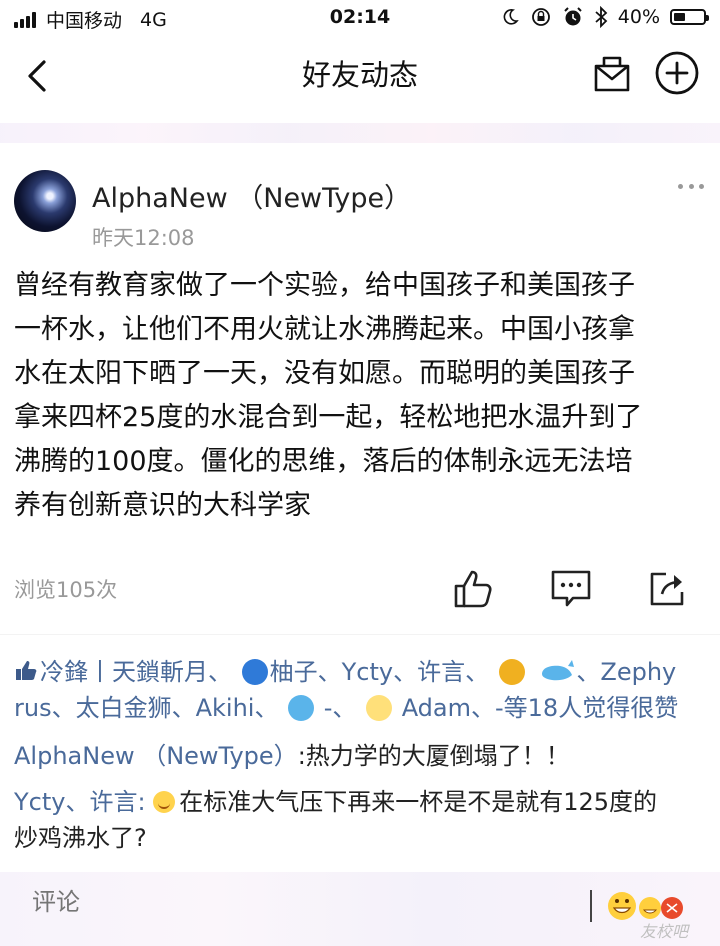  I want to click on comment-input, so click(187, 903).